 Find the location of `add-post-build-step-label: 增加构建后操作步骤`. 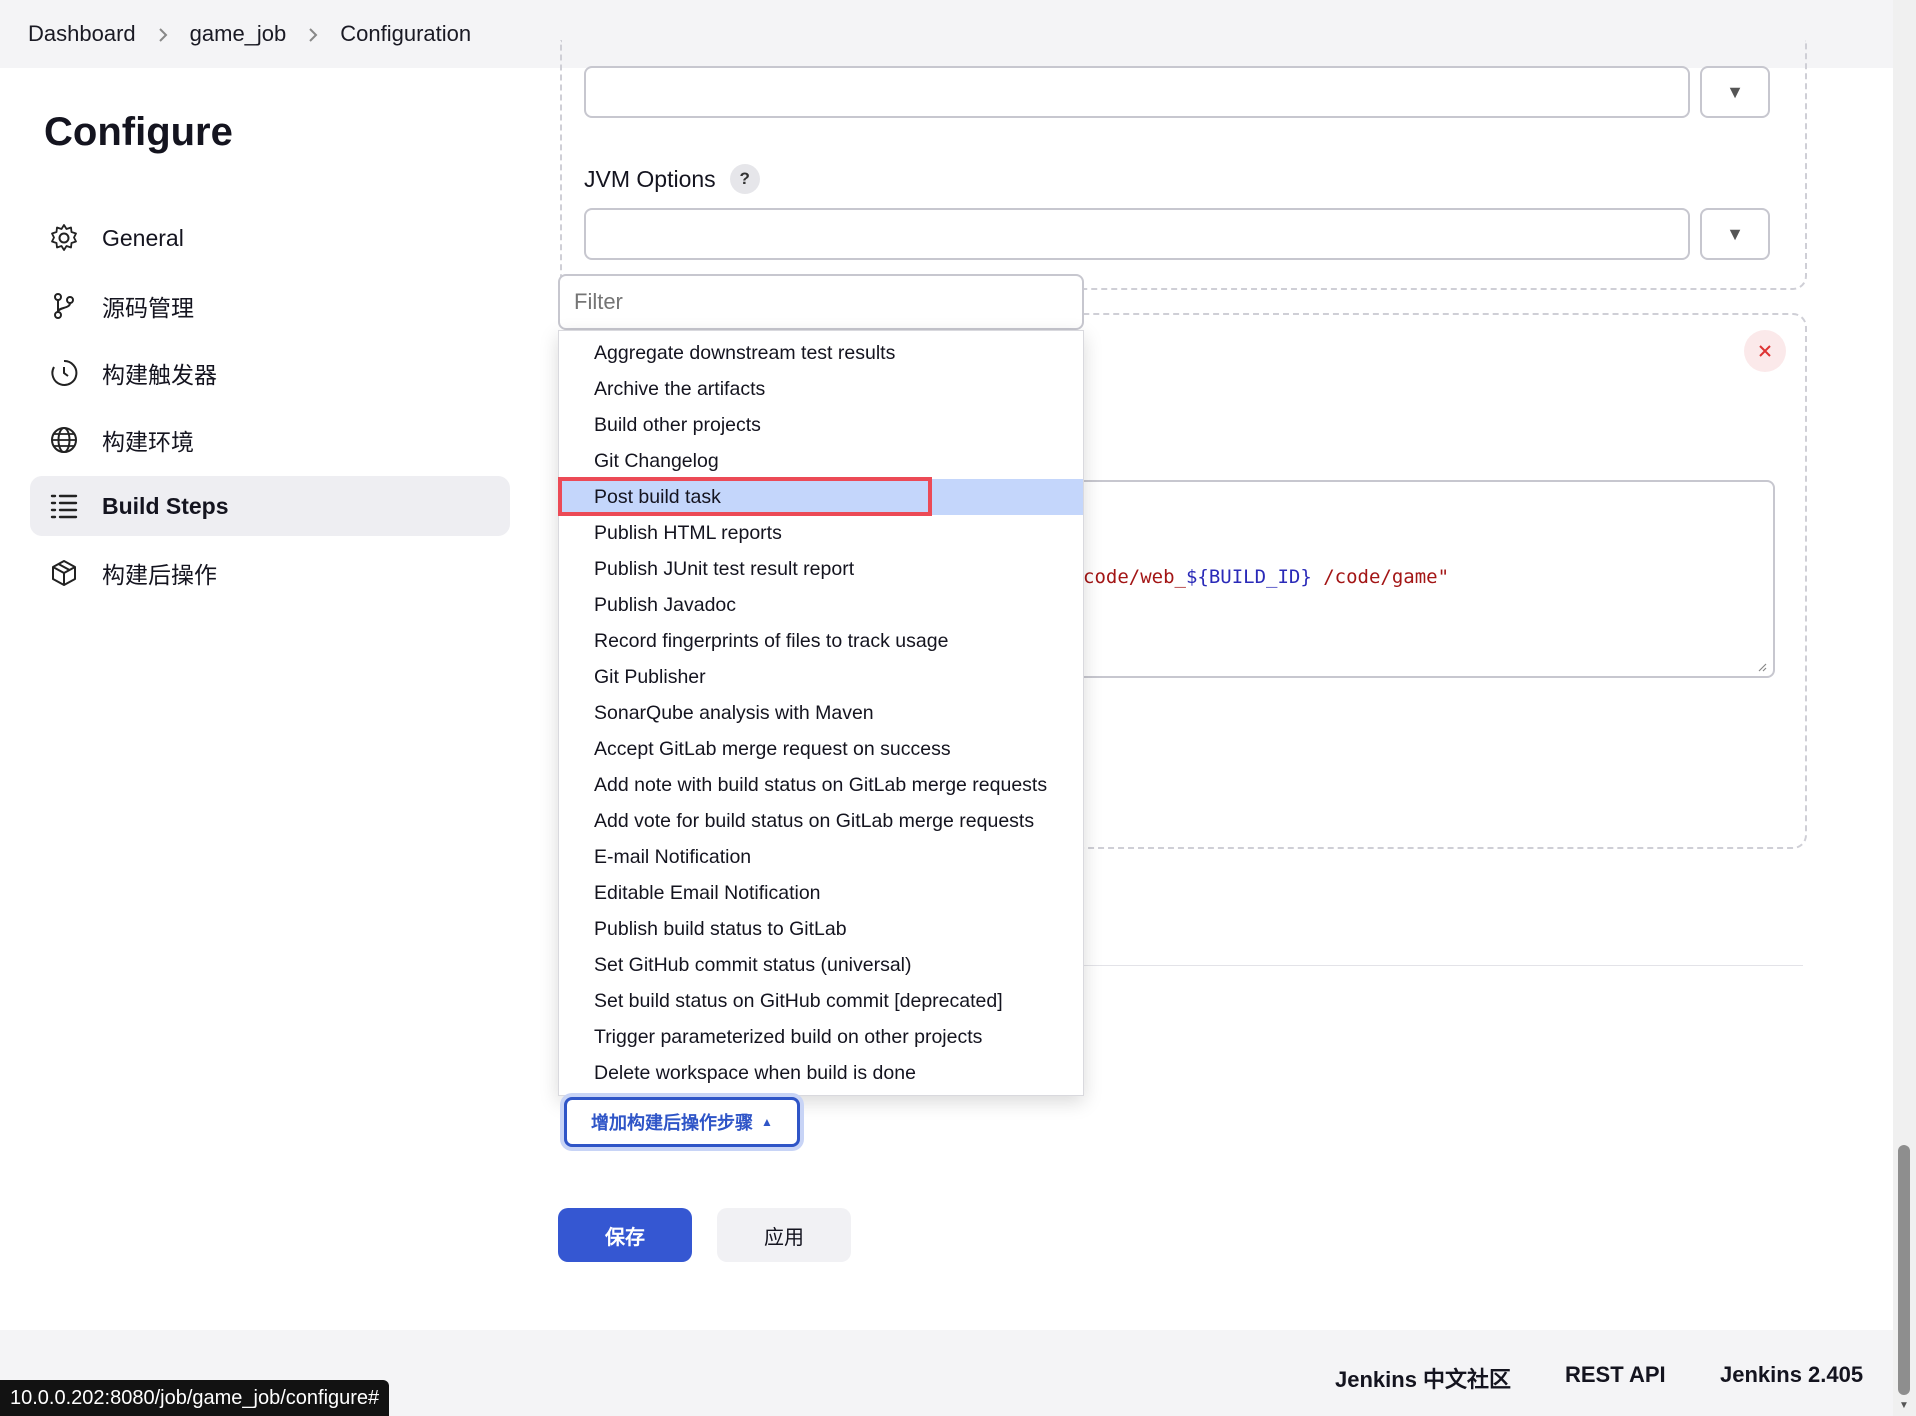

add-post-build-step-label: 增加构建后操作步骤 is located at coordinates (672, 1123).